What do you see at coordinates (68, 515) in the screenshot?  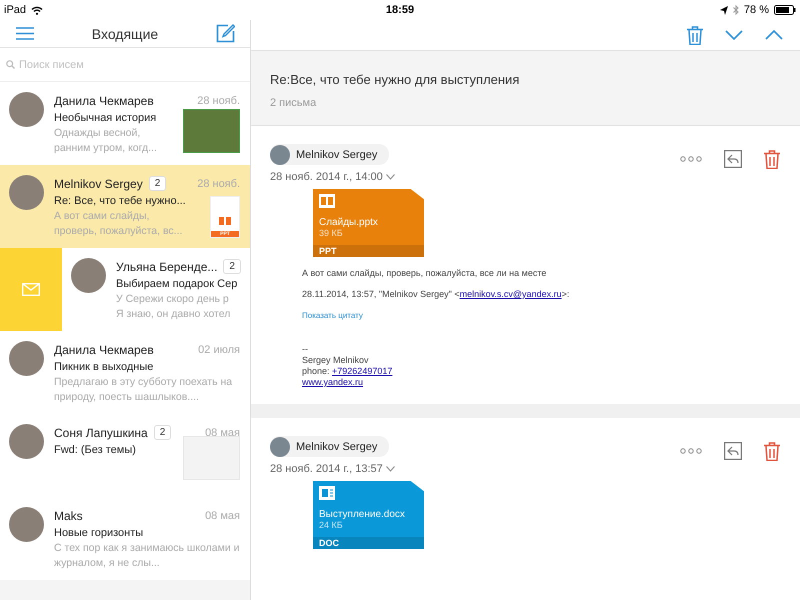 I see `sender-name: Maks` at bounding box center [68, 515].